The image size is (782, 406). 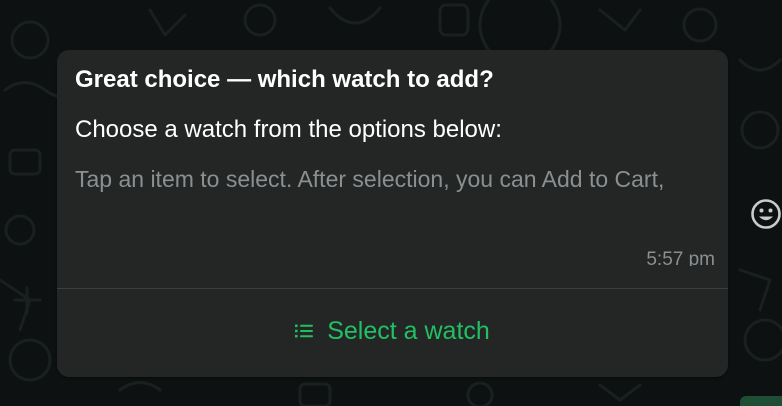 I want to click on message-subtitle: Choose a watch from the options below:, so click(x=288, y=129).